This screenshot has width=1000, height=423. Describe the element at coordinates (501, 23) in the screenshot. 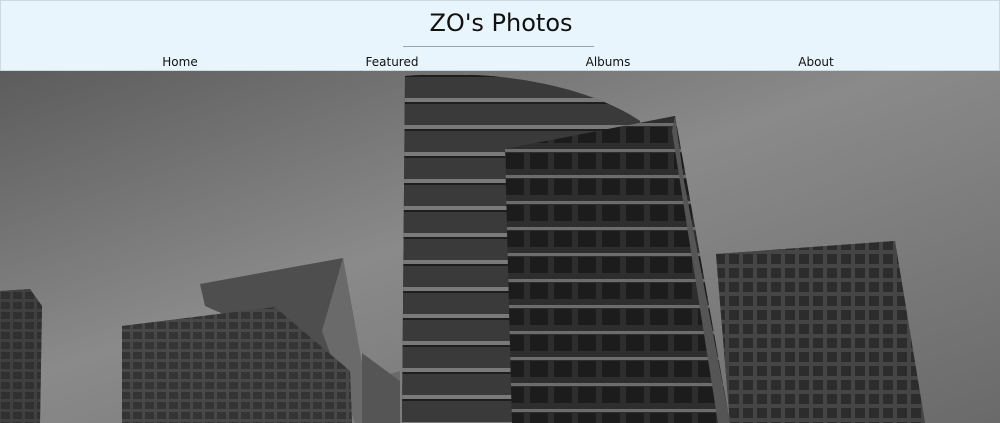

I see `site-title: ZO's Photos` at that location.